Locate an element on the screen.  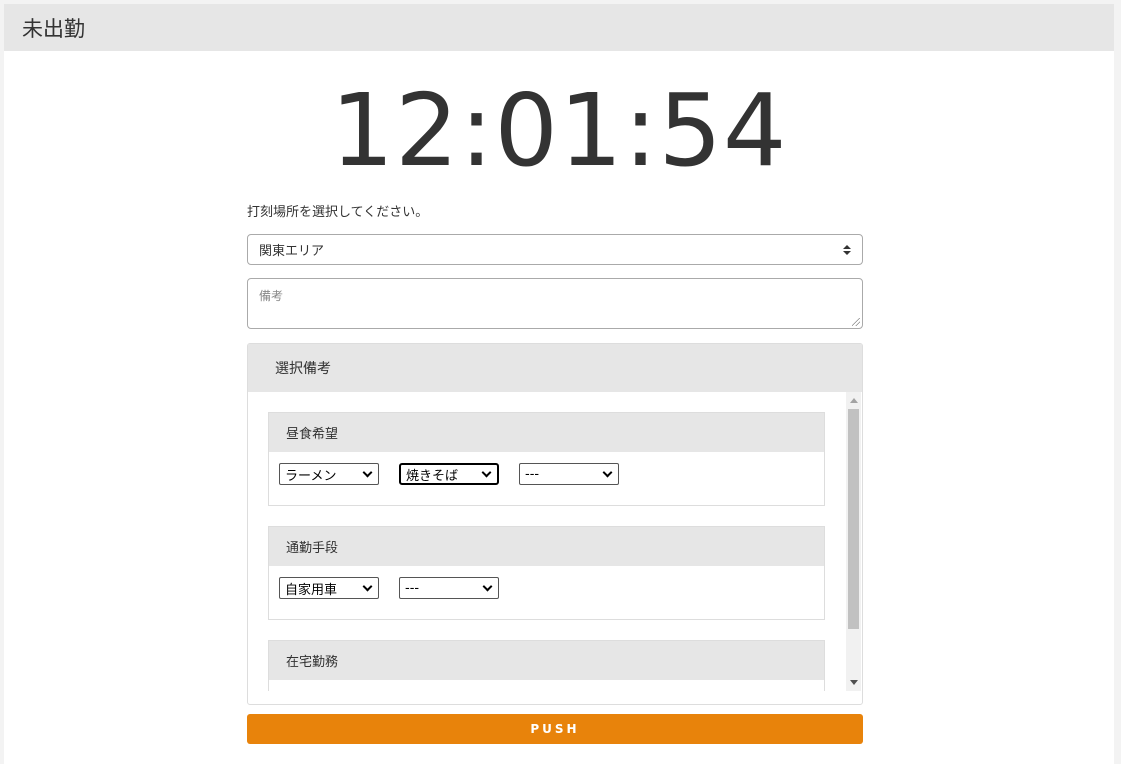
select-arrows-icon is located at coordinates (847, 249).